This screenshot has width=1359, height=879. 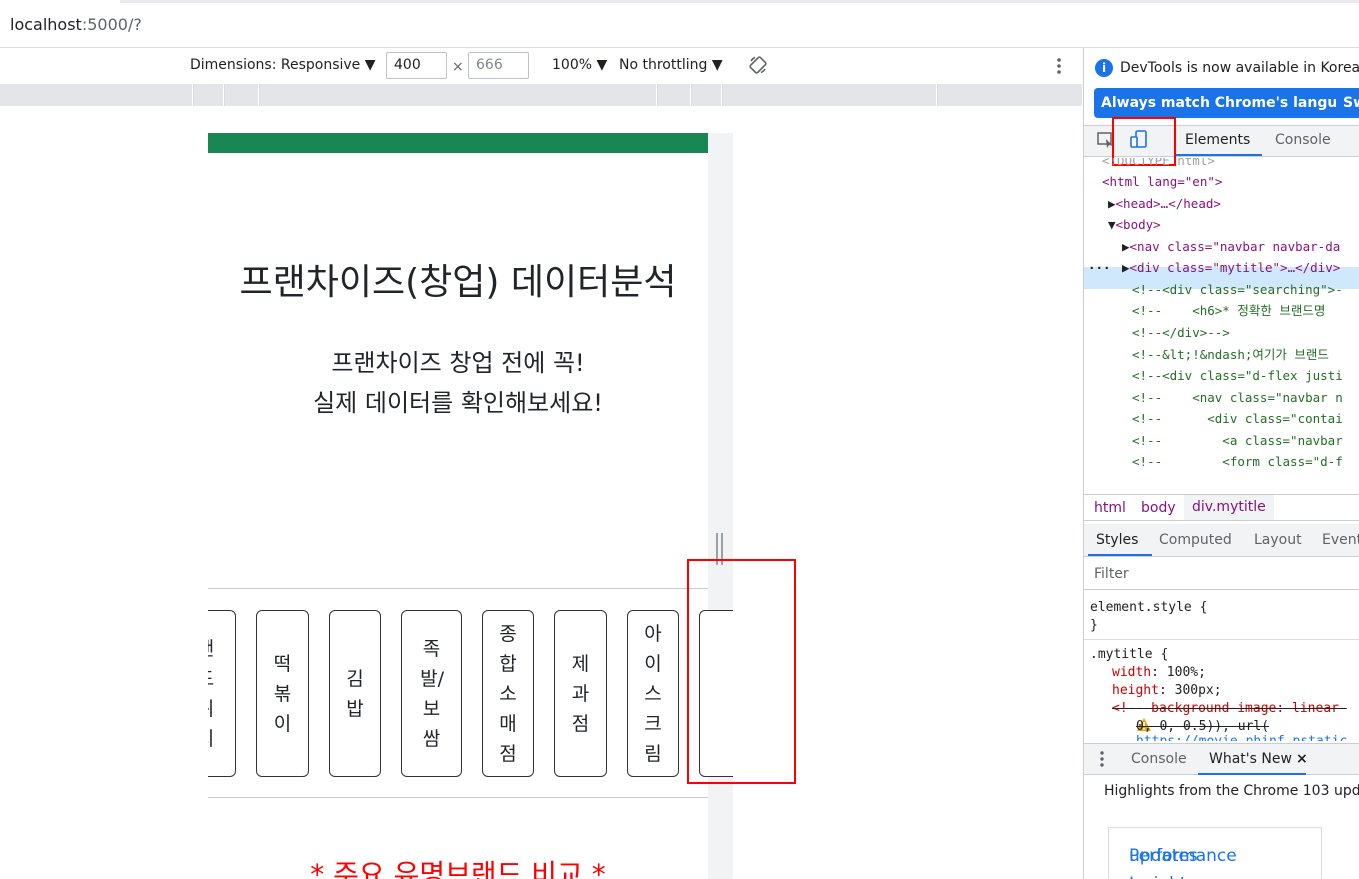 What do you see at coordinates (1163, 856) in the screenshot?
I see `card-title-line-2: updates` at bounding box center [1163, 856].